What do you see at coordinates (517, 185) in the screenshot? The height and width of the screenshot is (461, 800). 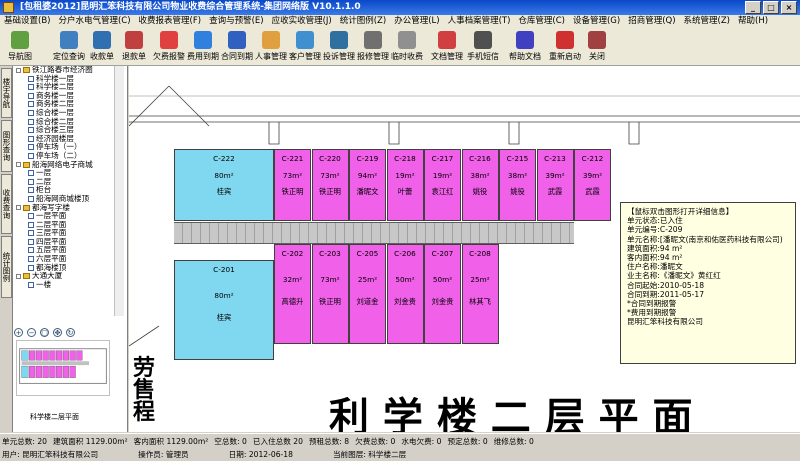 I see `room-c-215: C-215 38m² 姚役` at bounding box center [517, 185].